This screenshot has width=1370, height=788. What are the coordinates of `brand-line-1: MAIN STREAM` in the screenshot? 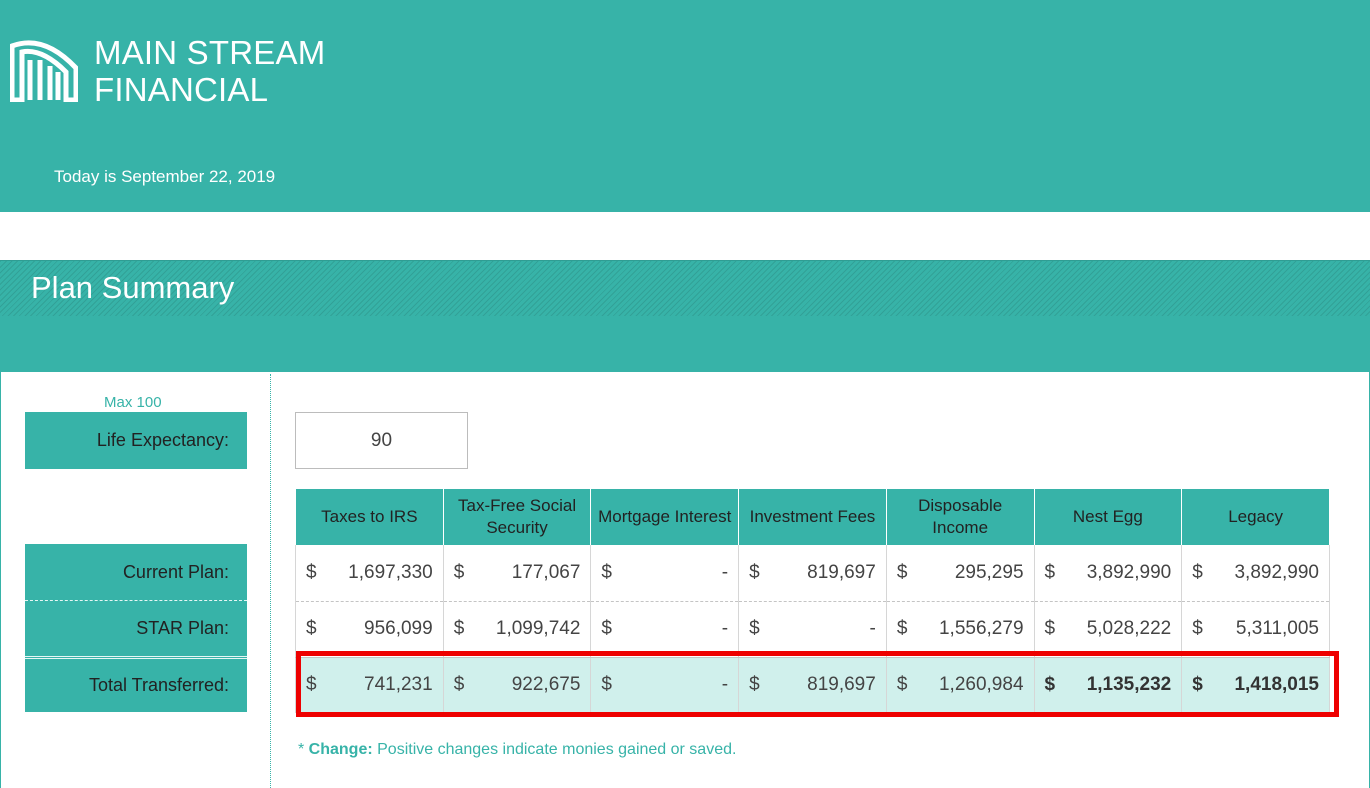 It's located at (210, 52).